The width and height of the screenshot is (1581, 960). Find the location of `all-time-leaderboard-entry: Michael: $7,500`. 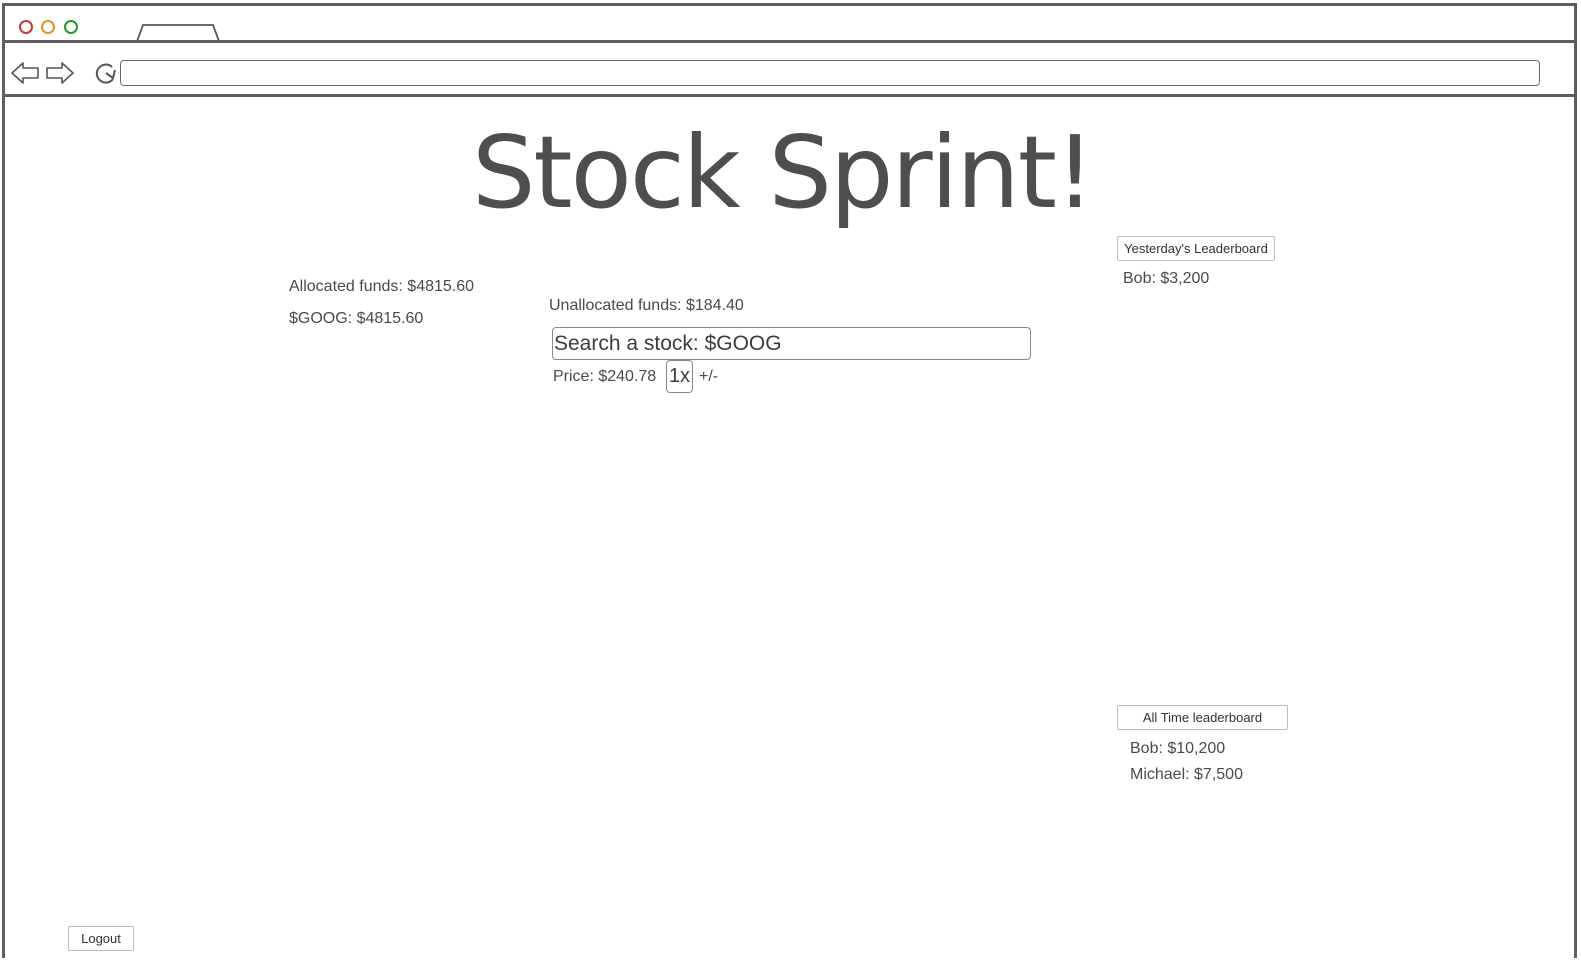

all-time-leaderboard-entry: Michael: $7,500 is located at coordinates (1186, 774).